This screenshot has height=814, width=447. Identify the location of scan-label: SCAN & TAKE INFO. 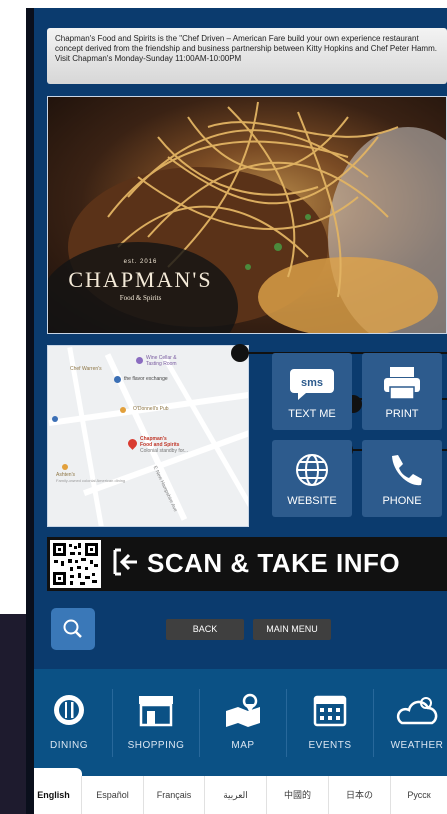
(274, 563).